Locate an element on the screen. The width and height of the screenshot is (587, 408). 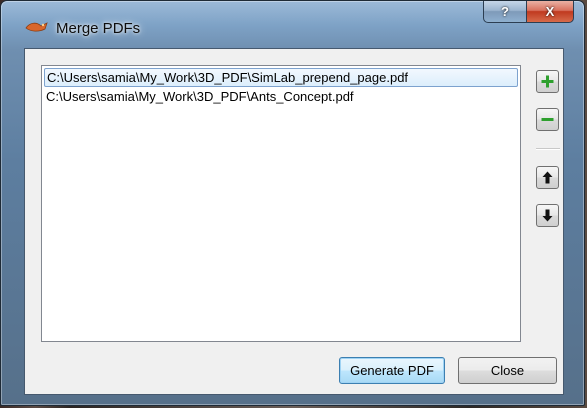
add-file-button is located at coordinates (547, 81).